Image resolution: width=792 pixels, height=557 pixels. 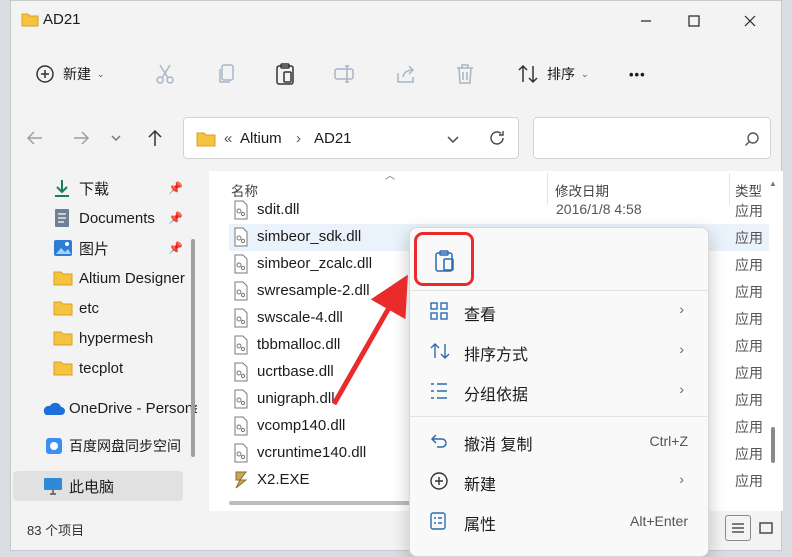 I want to click on sidebar-item-downloads: 下载 📌, so click(x=104, y=188).